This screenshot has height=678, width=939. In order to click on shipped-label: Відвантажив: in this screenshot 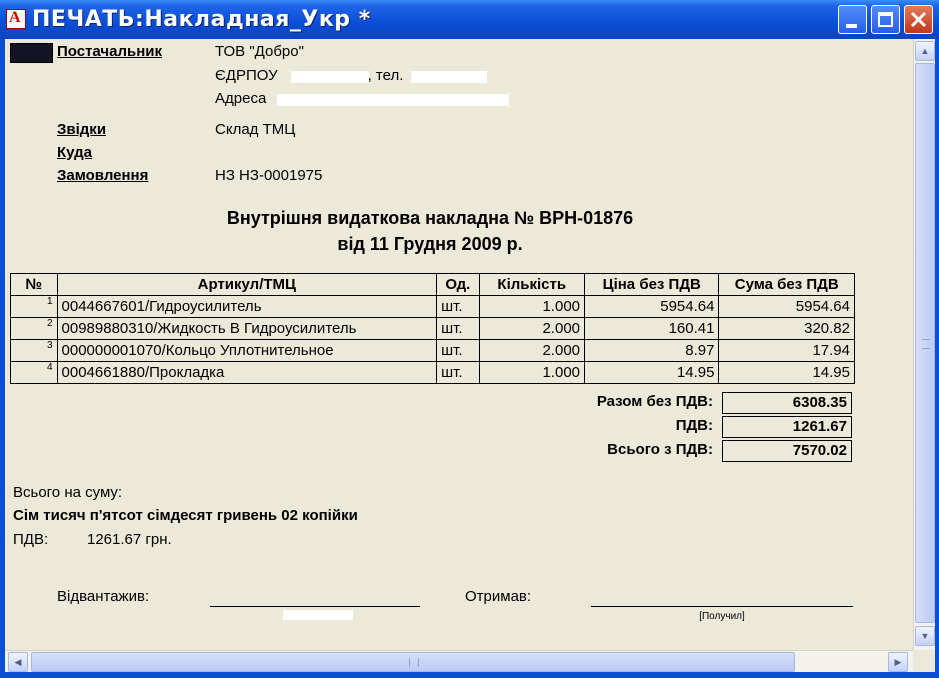, I will do `click(103, 596)`.